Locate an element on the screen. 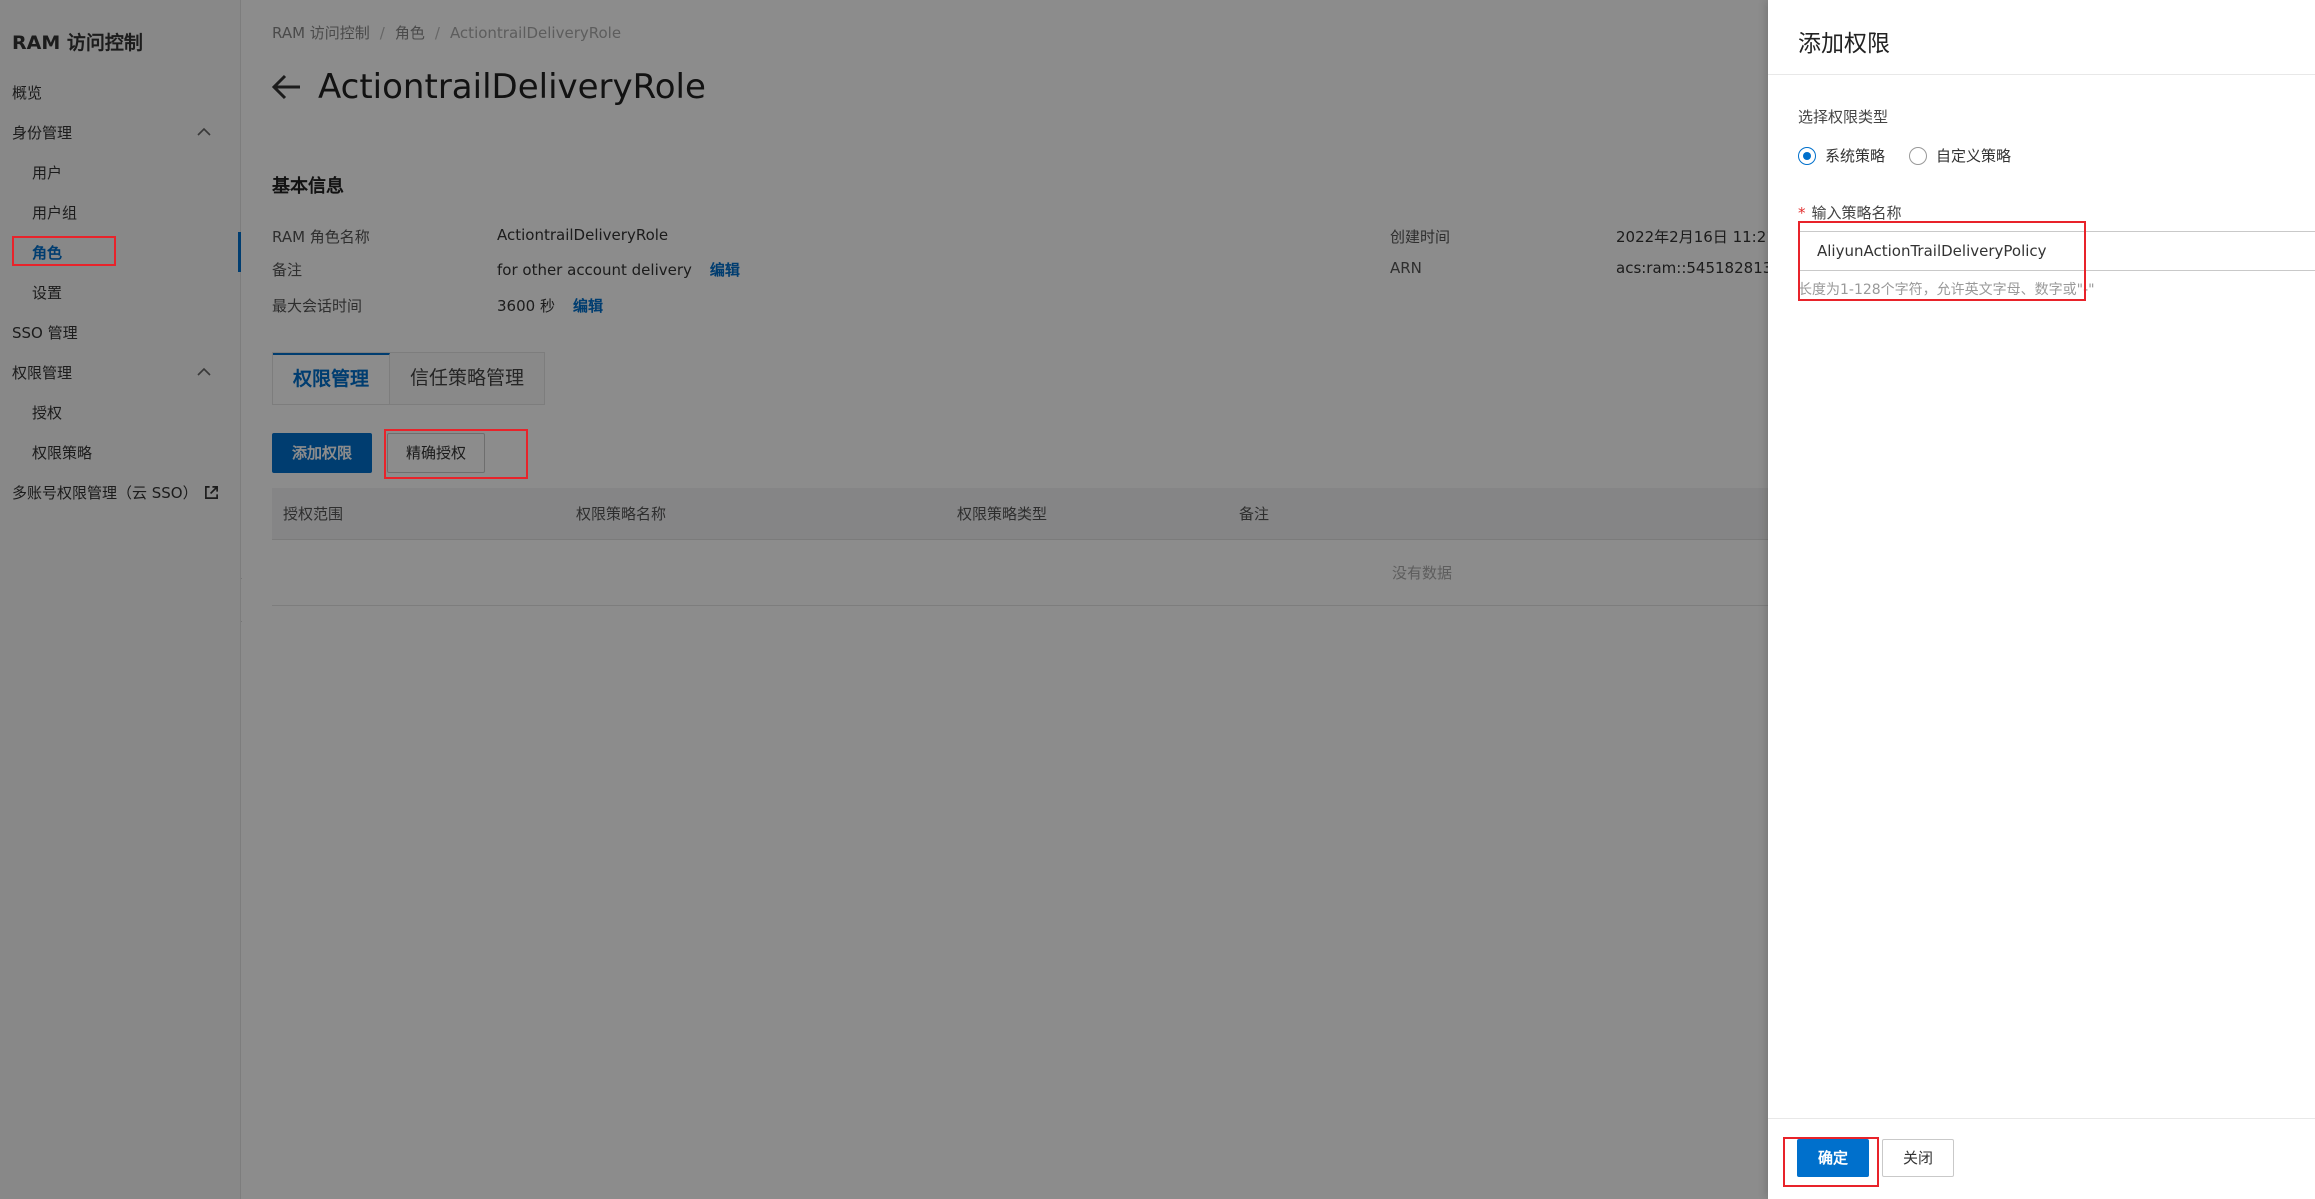 The width and height of the screenshot is (2315, 1199). permission-type-radio-group: 系统策略 自定义策略 is located at coordinates (1916, 155).